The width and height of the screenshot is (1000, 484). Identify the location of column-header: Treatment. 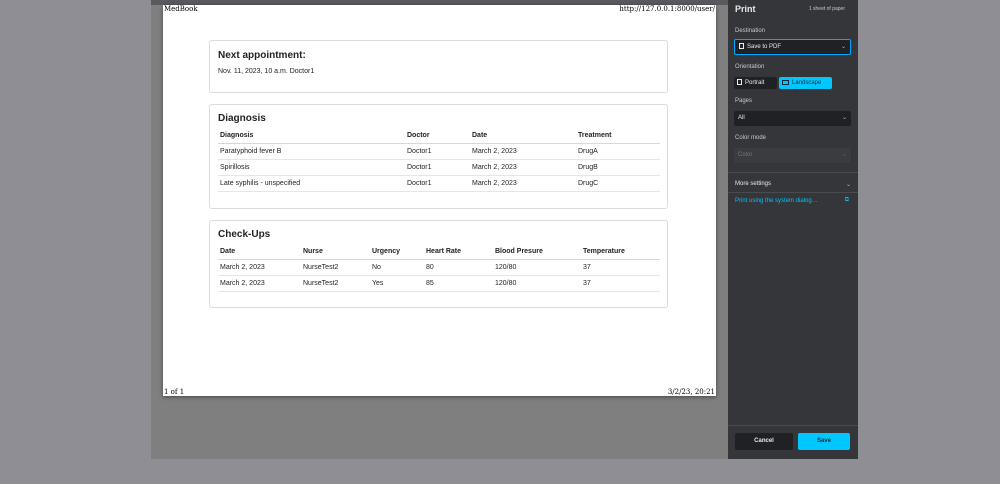
(618, 136).